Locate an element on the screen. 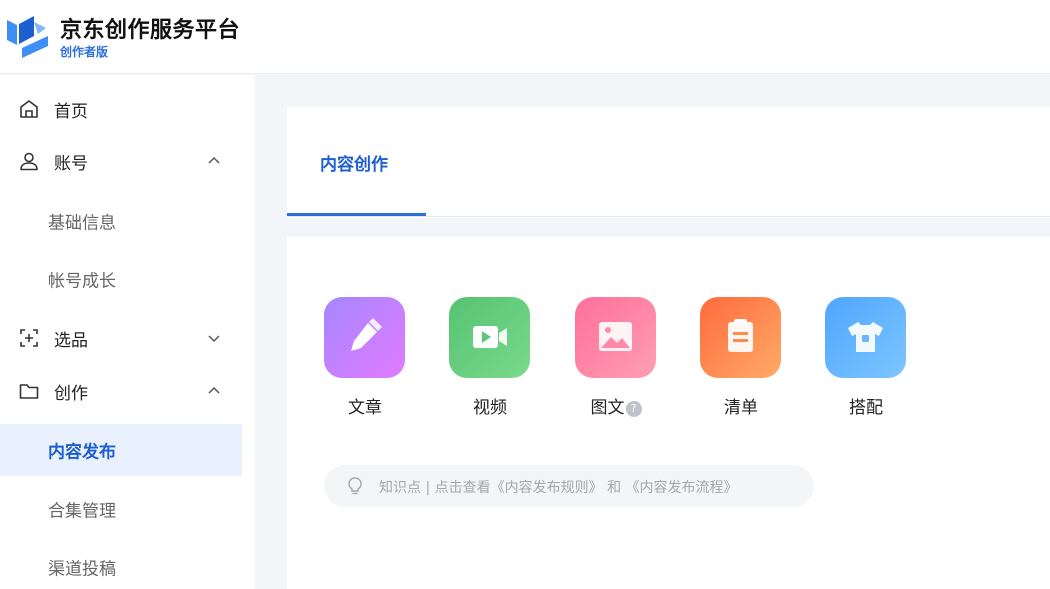  image-text-tile is located at coordinates (615, 337).